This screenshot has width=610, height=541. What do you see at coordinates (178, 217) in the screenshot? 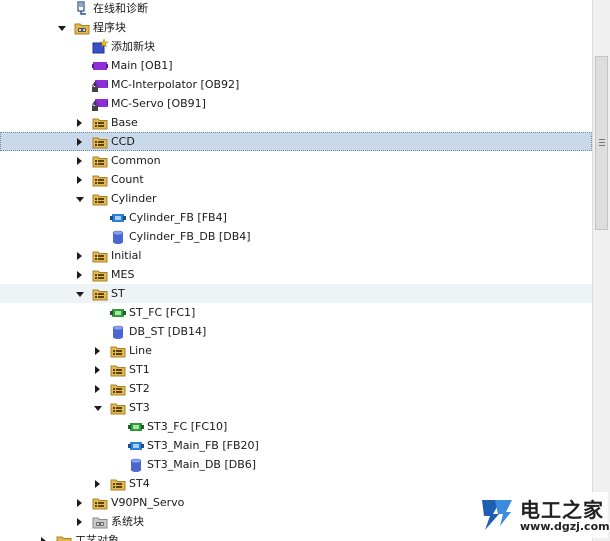
I see `tree-item-label: Cylinder_FB [FB4]` at bounding box center [178, 217].